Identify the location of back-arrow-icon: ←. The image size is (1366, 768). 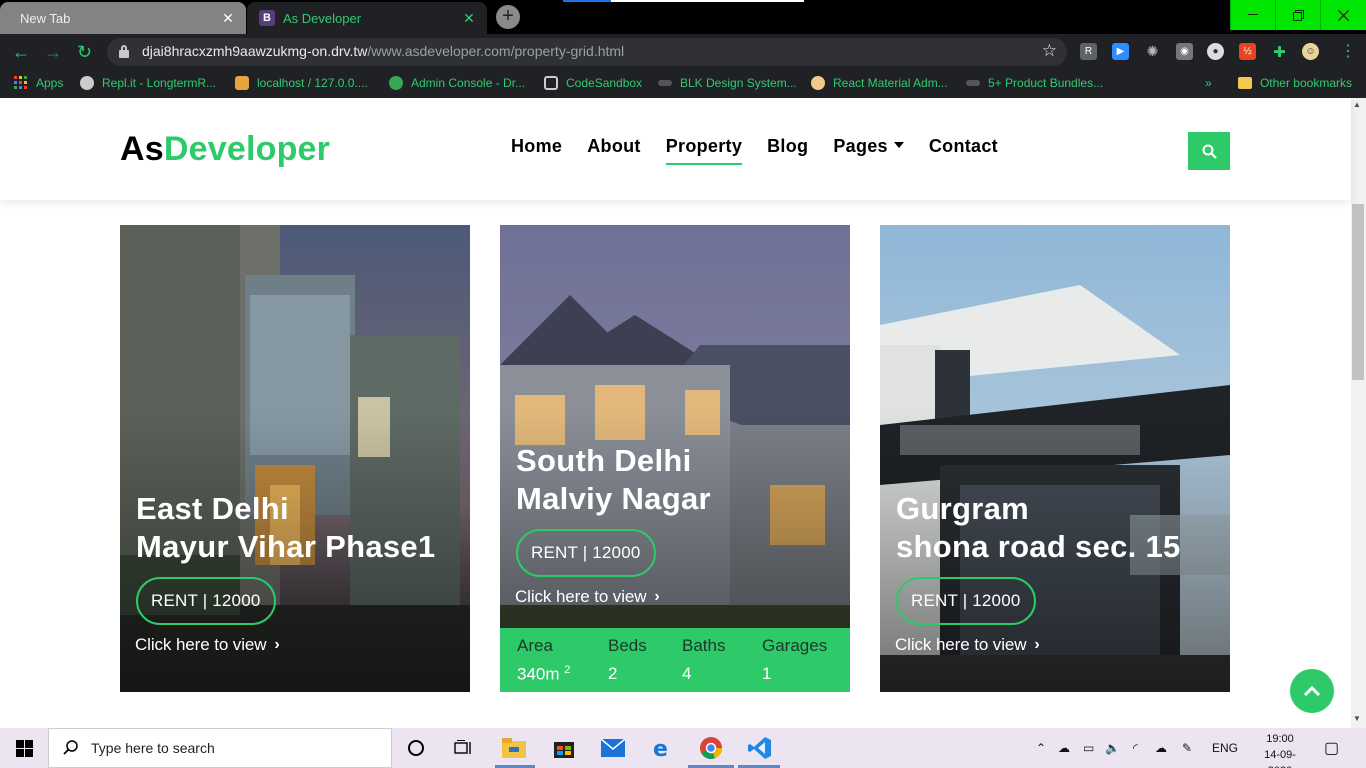
(21, 52).